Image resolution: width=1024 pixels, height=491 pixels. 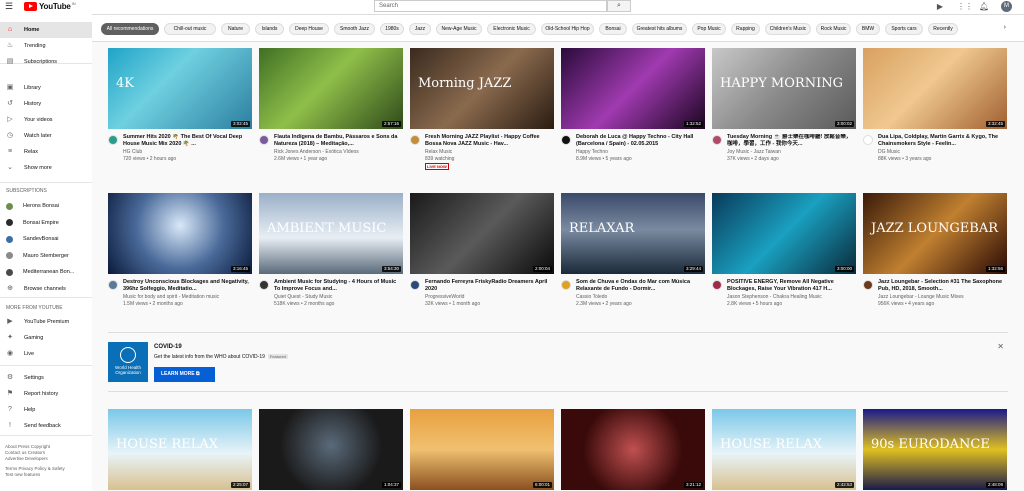 What do you see at coordinates (984, 7) in the screenshot?
I see `notifications-bell-icon: 🔔︎` at bounding box center [984, 7].